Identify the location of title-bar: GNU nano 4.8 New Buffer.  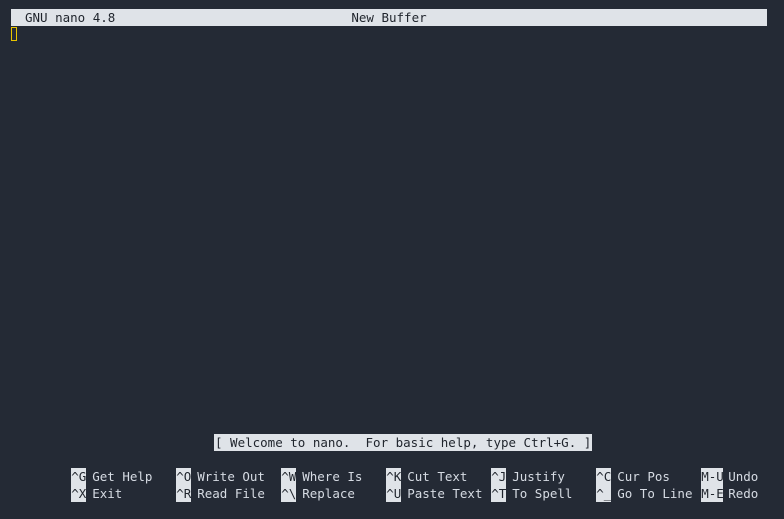
(389, 17).